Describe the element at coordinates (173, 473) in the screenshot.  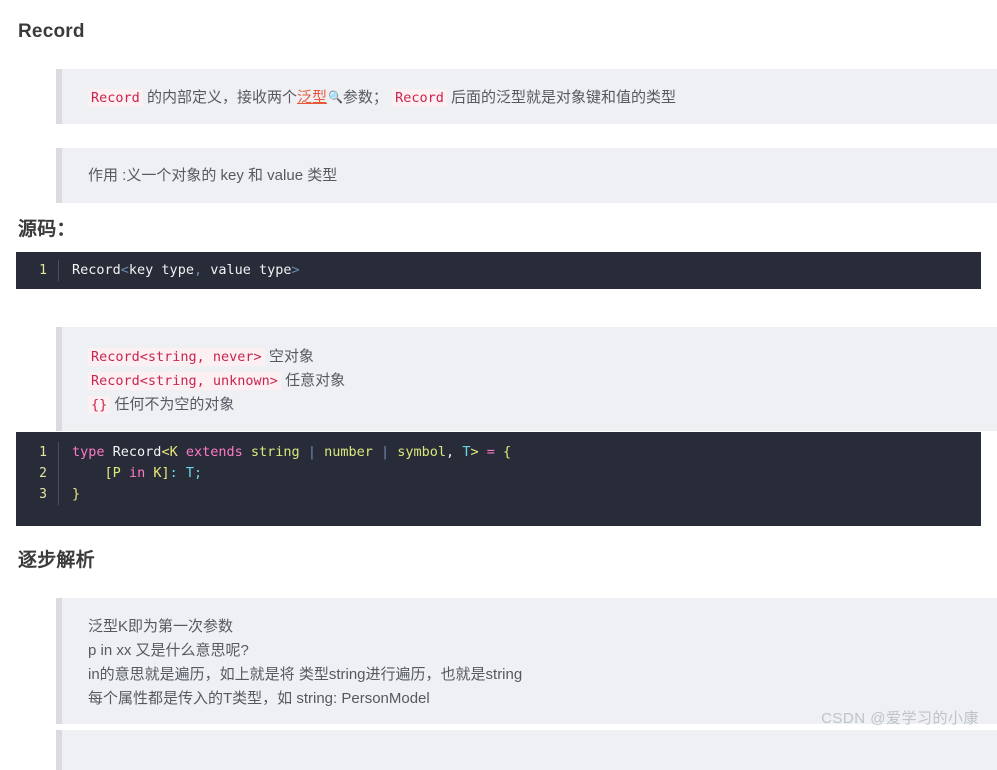
I see `code-token: :` at that location.